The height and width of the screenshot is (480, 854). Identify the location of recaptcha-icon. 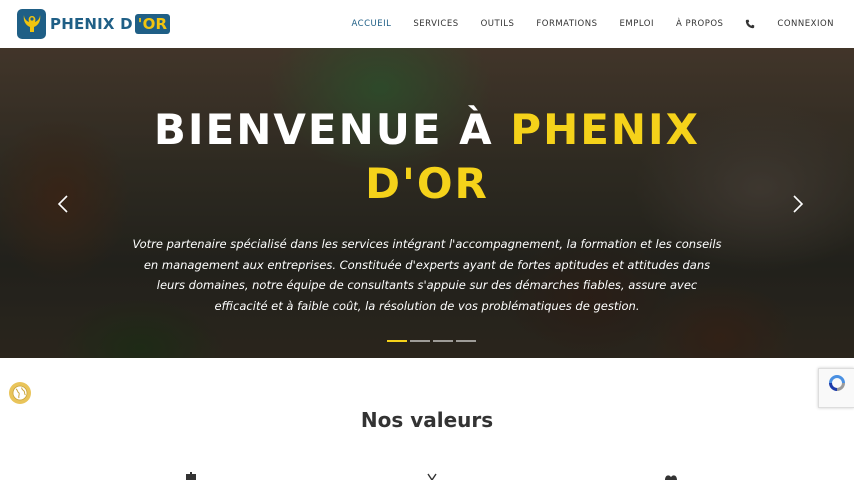
(836, 383).